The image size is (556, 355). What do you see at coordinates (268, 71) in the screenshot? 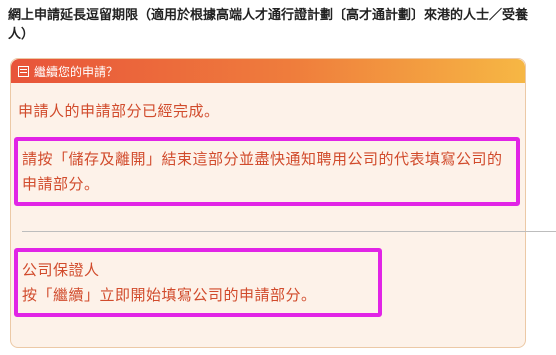
I see `panel-header: 繼續您的申請？` at bounding box center [268, 71].